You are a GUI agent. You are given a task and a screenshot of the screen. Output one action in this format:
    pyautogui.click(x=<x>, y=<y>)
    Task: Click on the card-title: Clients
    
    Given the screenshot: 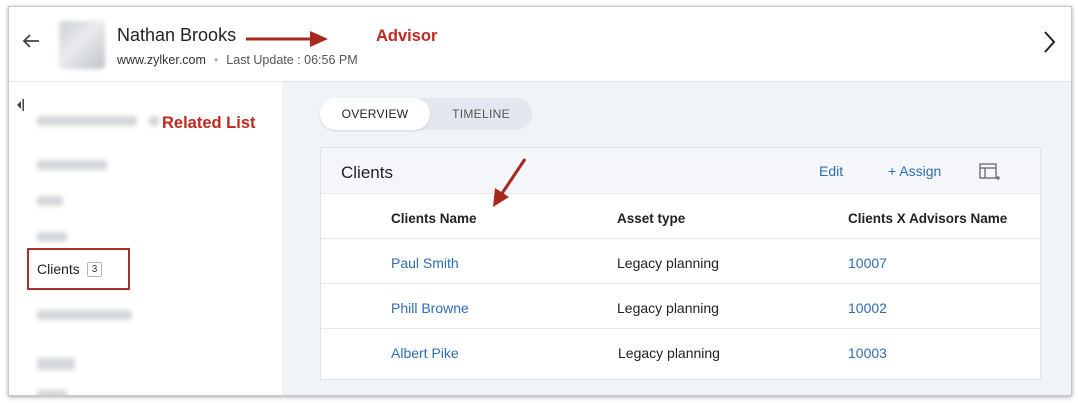 What is the action you would take?
    pyautogui.click(x=367, y=172)
    